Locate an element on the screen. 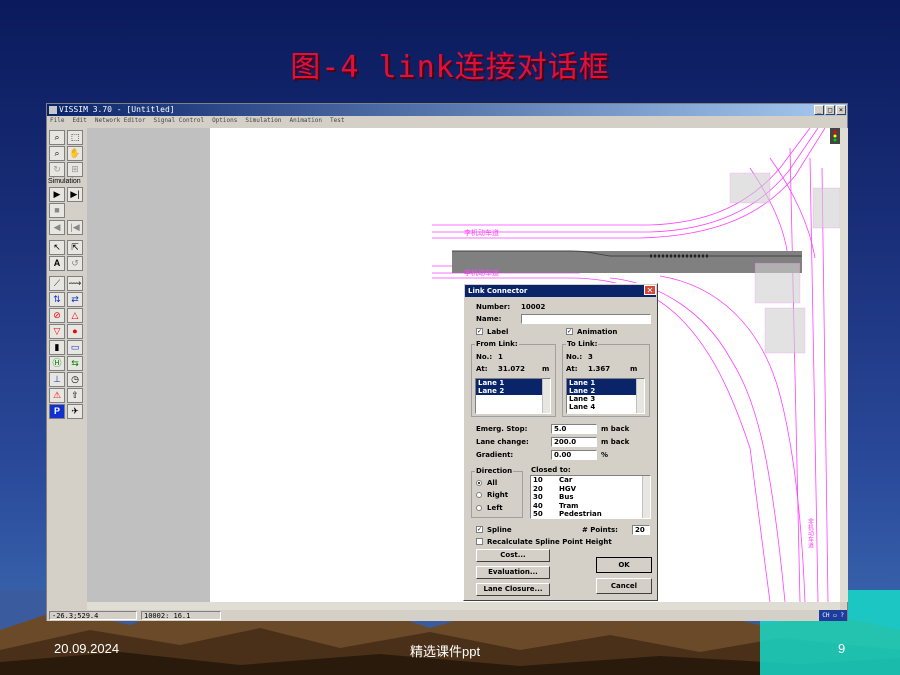 This screenshot has height=675, width=900. toolbar-simulation-label: Simulation is located at coordinates (64, 181).